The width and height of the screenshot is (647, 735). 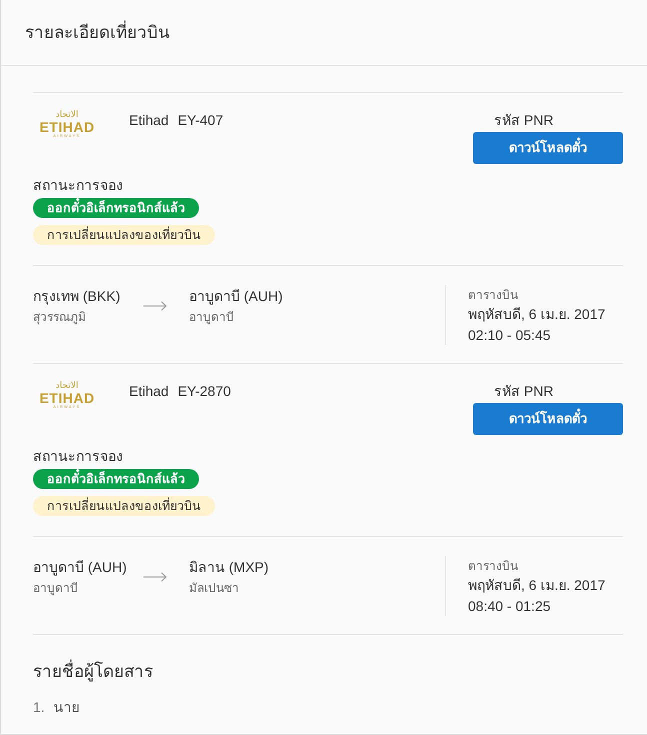 What do you see at coordinates (56, 588) in the screenshot?
I see `origin-airport: อาบูดาบี` at bounding box center [56, 588].